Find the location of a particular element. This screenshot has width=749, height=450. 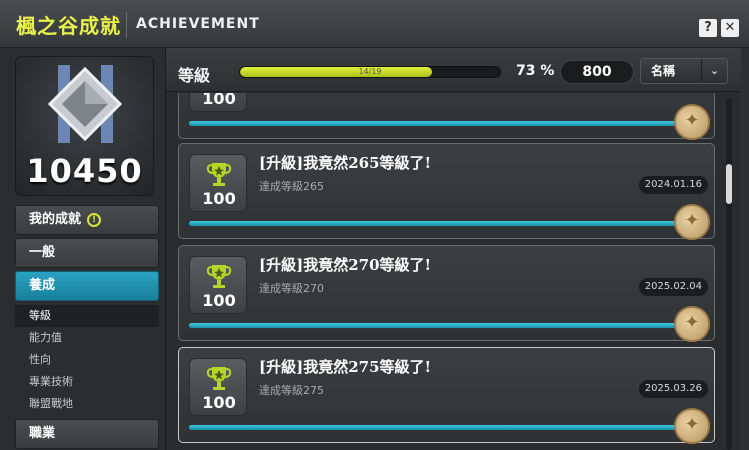

app-title: 楓之谷成就 is located at coordinates (68, 26).